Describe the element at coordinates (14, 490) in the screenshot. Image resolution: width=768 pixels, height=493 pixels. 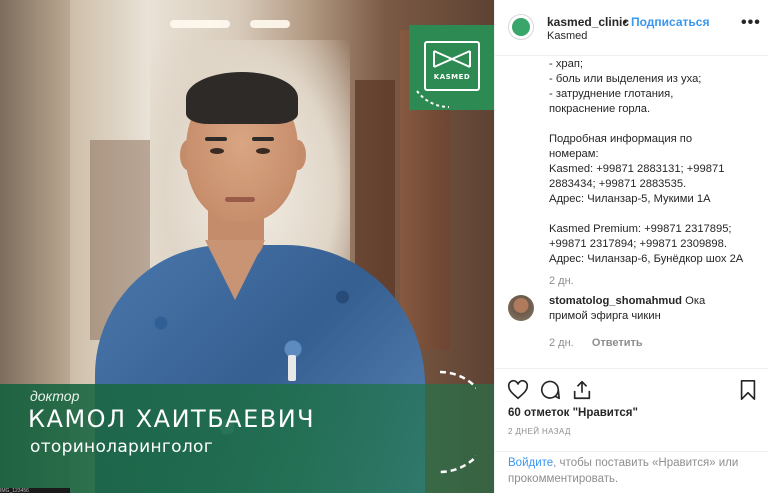
I see `image-id-text: IMG_123456` at that location.